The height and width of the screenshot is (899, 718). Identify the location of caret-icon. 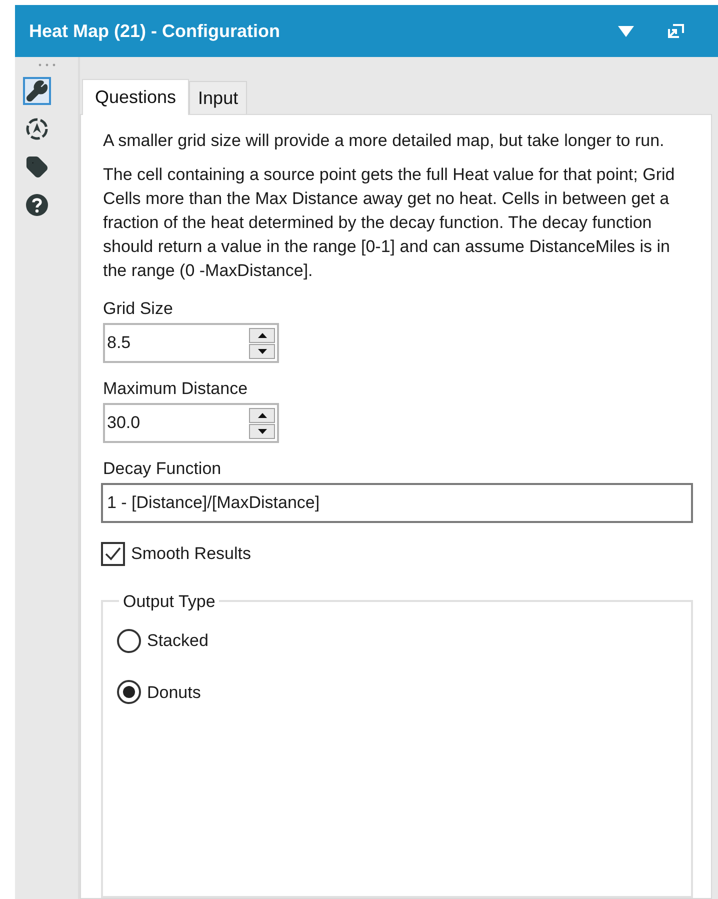
(626, 31).